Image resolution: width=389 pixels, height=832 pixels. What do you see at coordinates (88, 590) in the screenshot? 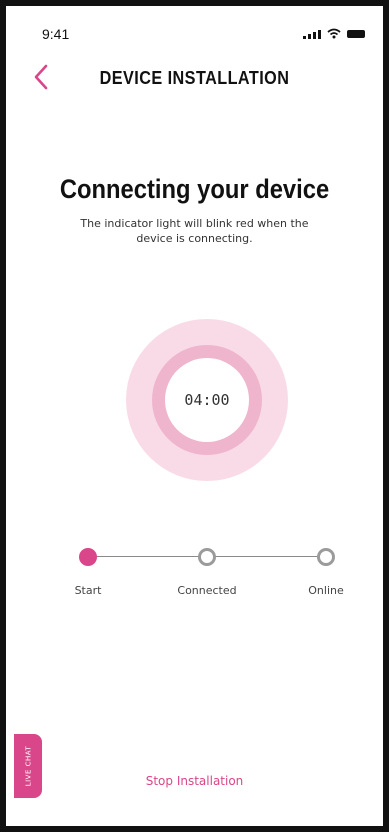
I see `step-start-label: Start` at bounding box center [88, 590].